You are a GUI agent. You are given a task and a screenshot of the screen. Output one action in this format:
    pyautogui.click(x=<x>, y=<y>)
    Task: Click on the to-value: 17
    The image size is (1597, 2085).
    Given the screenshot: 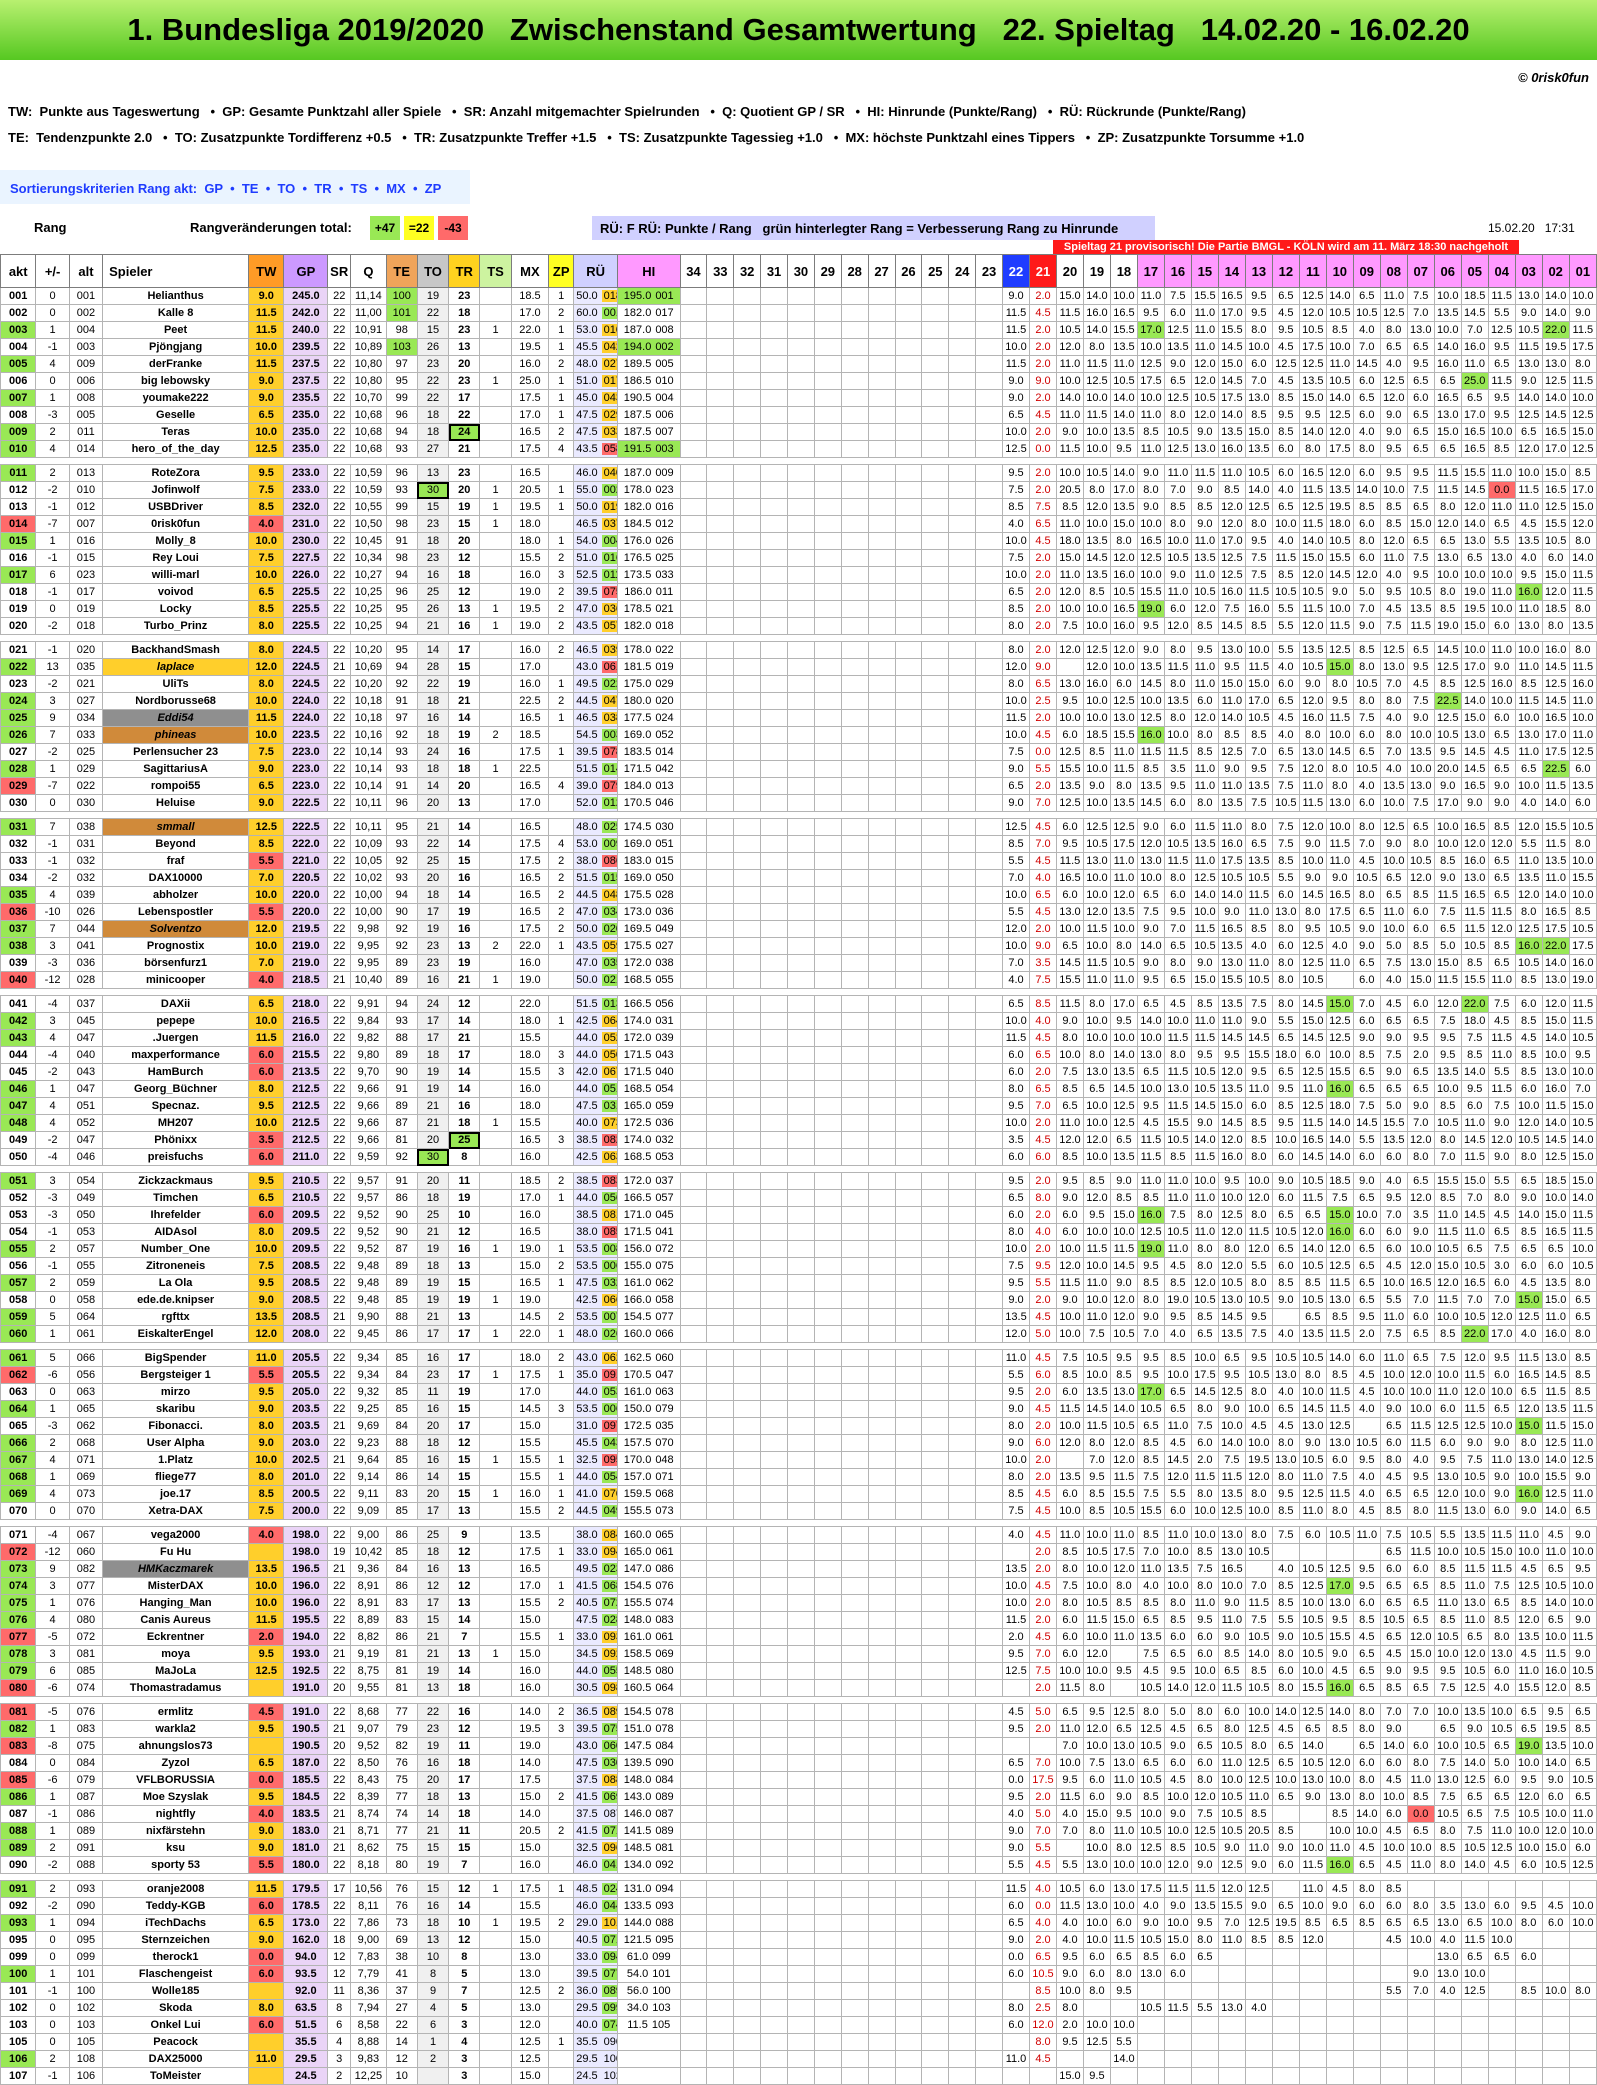 What is the action you would take?
    pyautogui.click(x=433, y=1603)
    